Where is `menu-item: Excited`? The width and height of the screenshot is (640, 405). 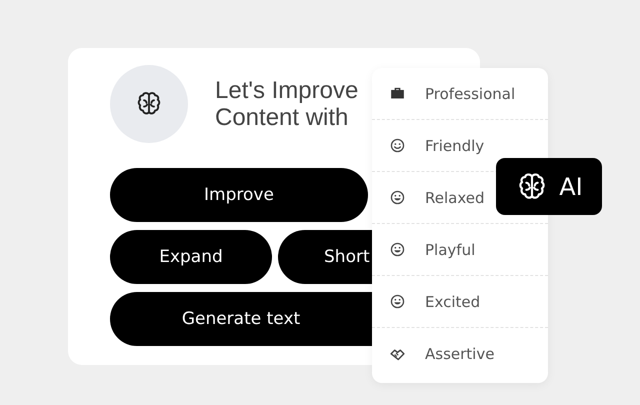 menu-item: Excited is located at coordinates (460, 302).